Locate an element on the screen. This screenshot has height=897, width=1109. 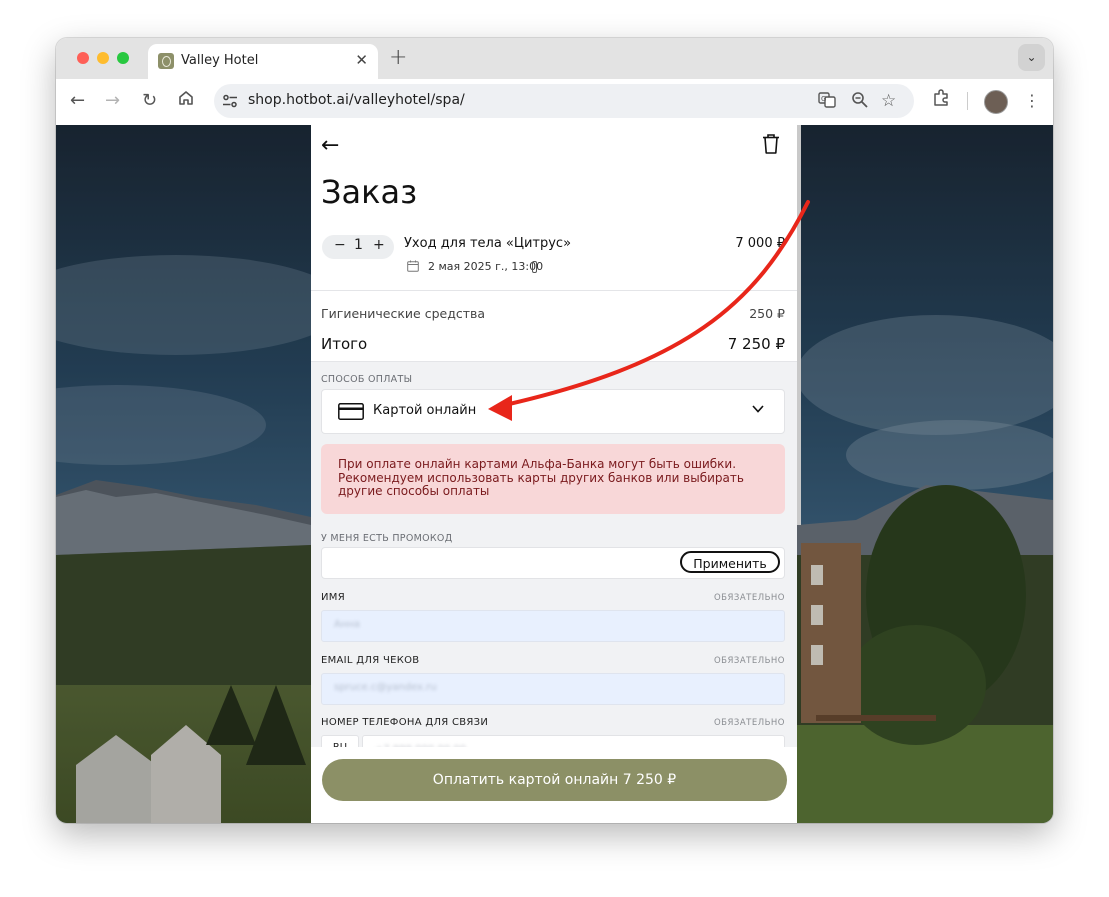
back-icon: ← is located at coordinates (77, 101).